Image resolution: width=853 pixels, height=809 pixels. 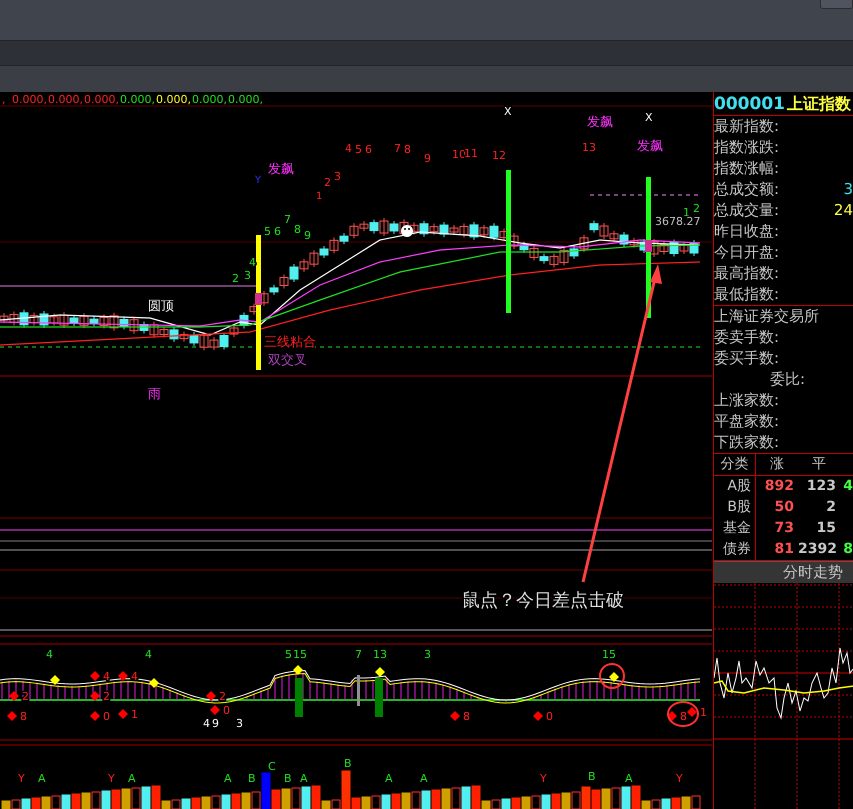 What do you see at coordinates (358, 654) in the screenshot?
I see `indicator-label: 7` at bounding box center [358, 654].